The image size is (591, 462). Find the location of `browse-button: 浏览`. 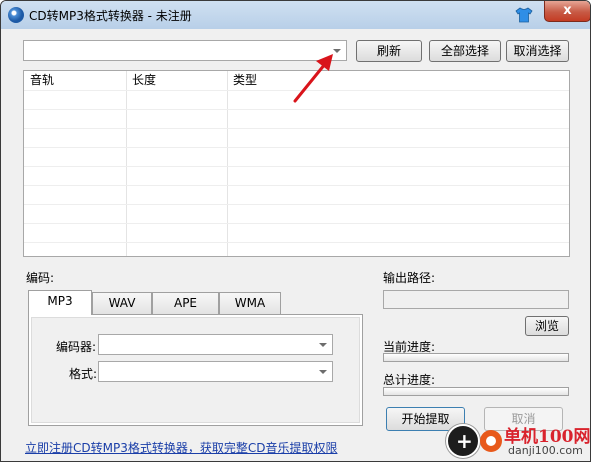

browse-button: 浏览 is located at coordinates (547, 326).